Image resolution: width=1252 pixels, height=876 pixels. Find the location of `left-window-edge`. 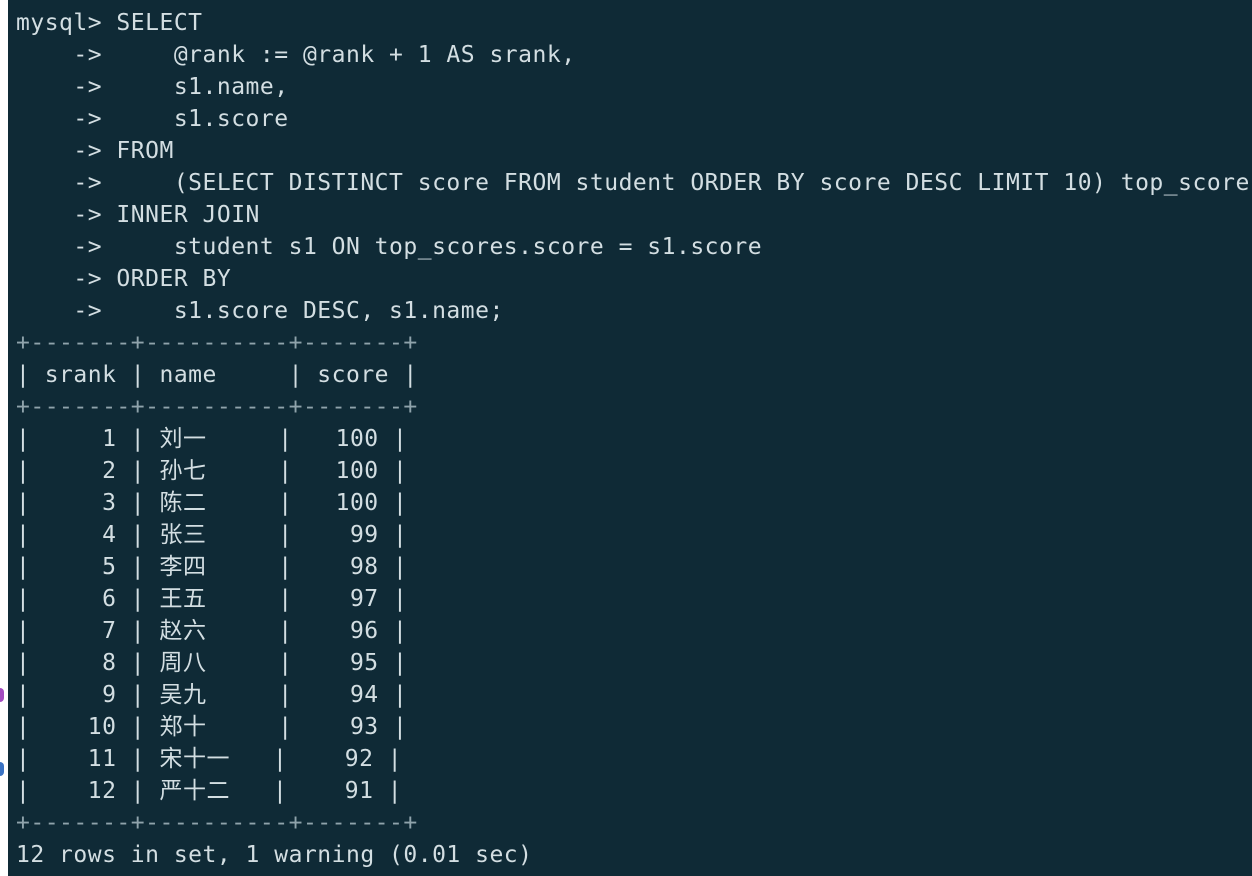

left-window-edge is located at coordinates (4, 438).